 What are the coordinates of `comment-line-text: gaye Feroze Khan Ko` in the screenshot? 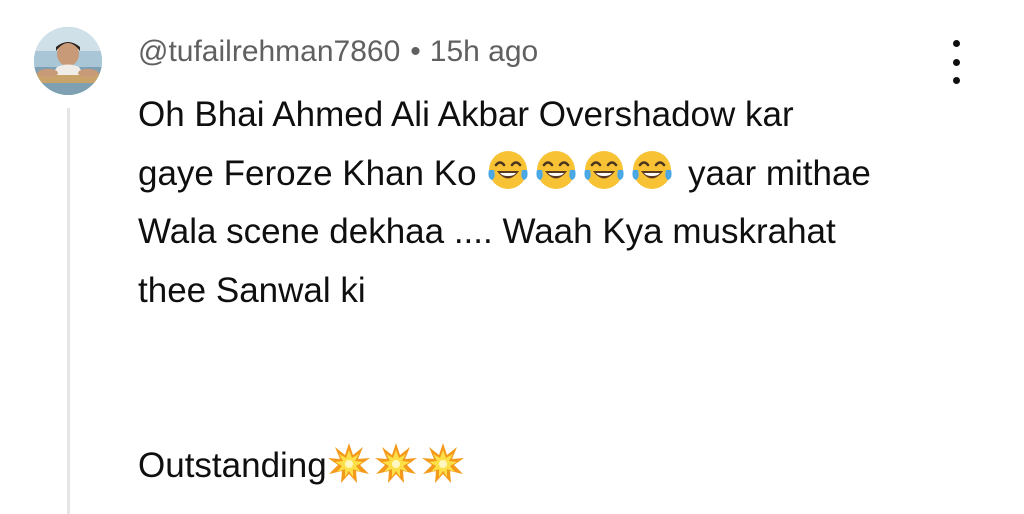 It's located at (307, 173).